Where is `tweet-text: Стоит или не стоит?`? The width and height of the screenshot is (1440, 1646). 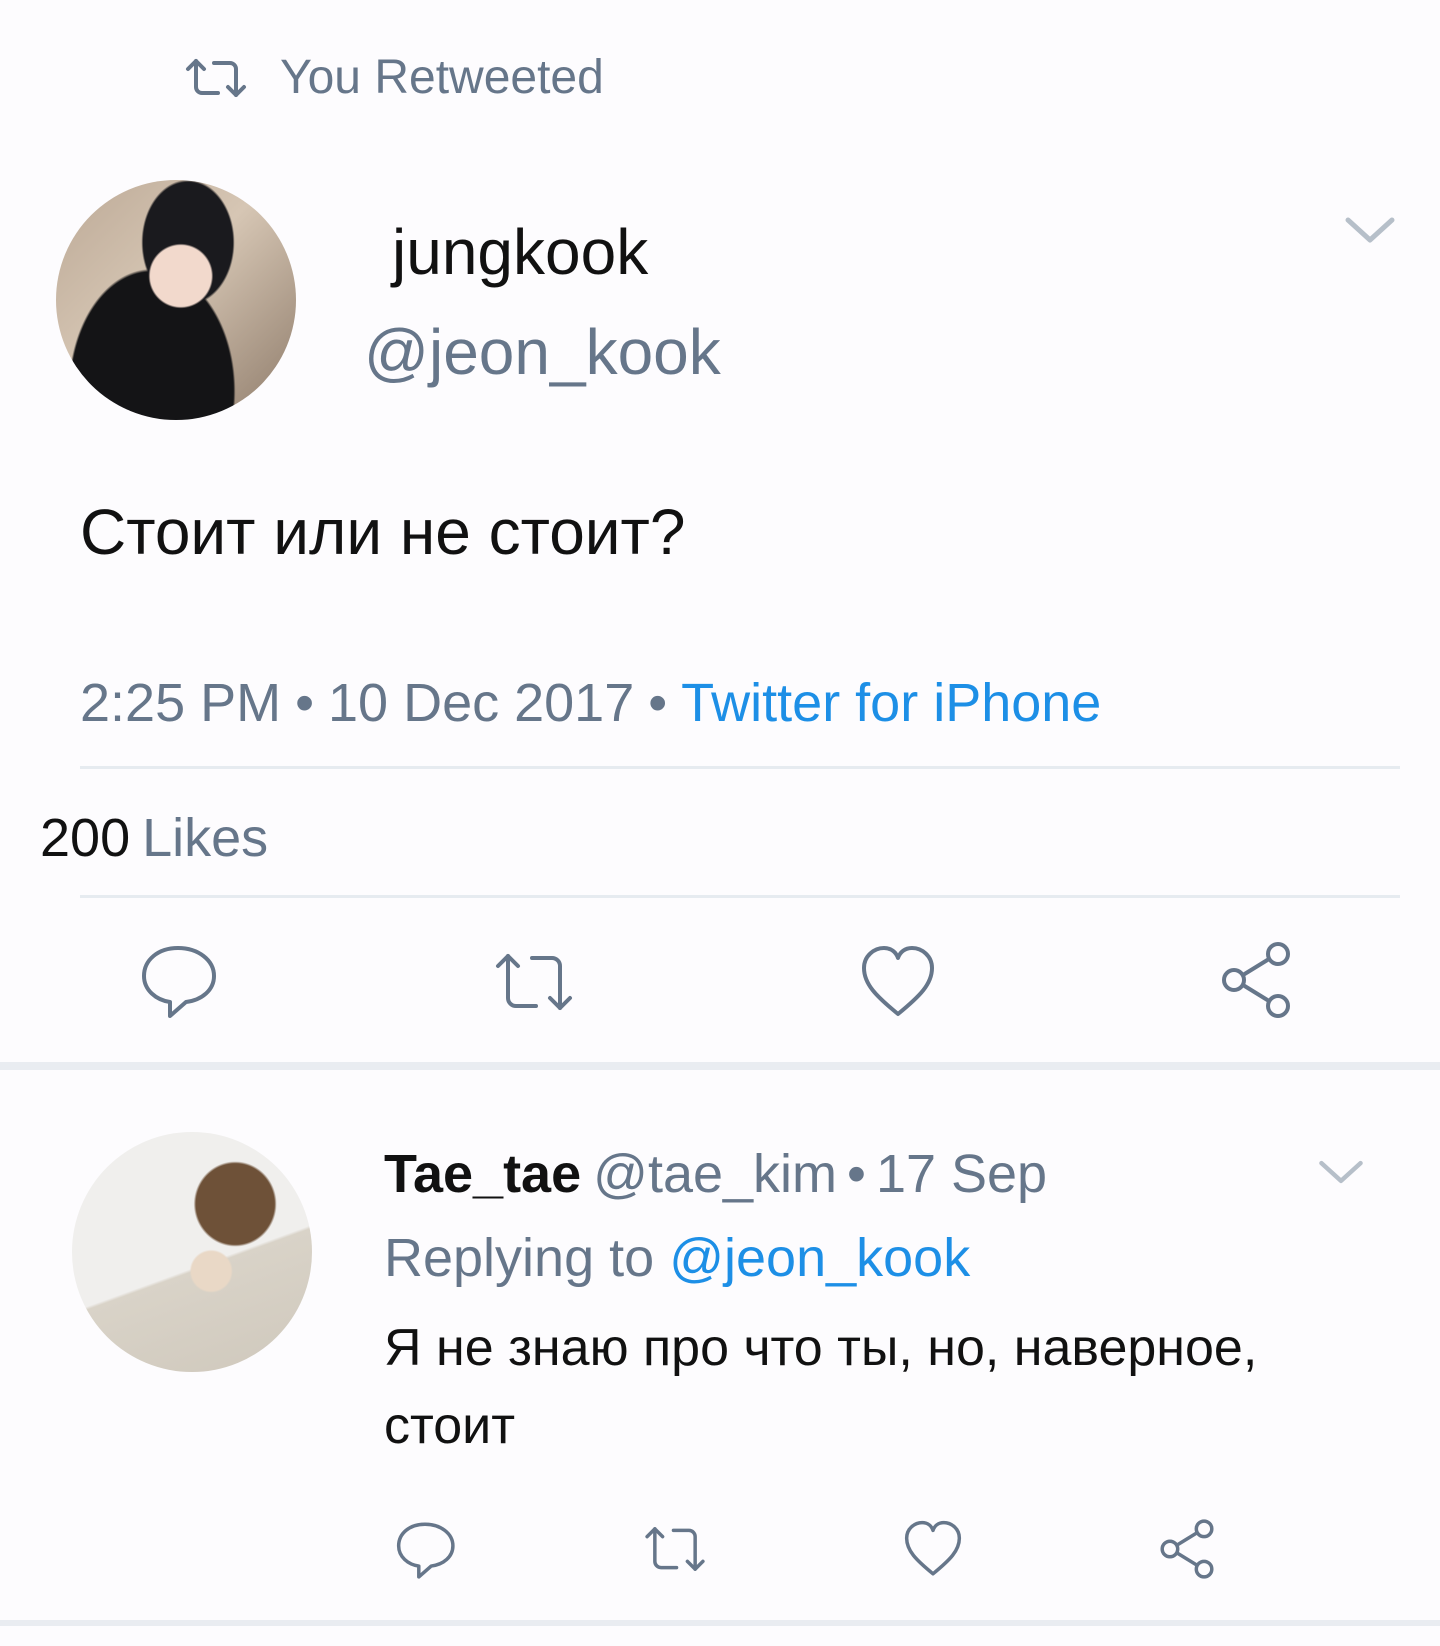
tweet-text: Стоит или не стоит? is located at coordinates (383, 532).